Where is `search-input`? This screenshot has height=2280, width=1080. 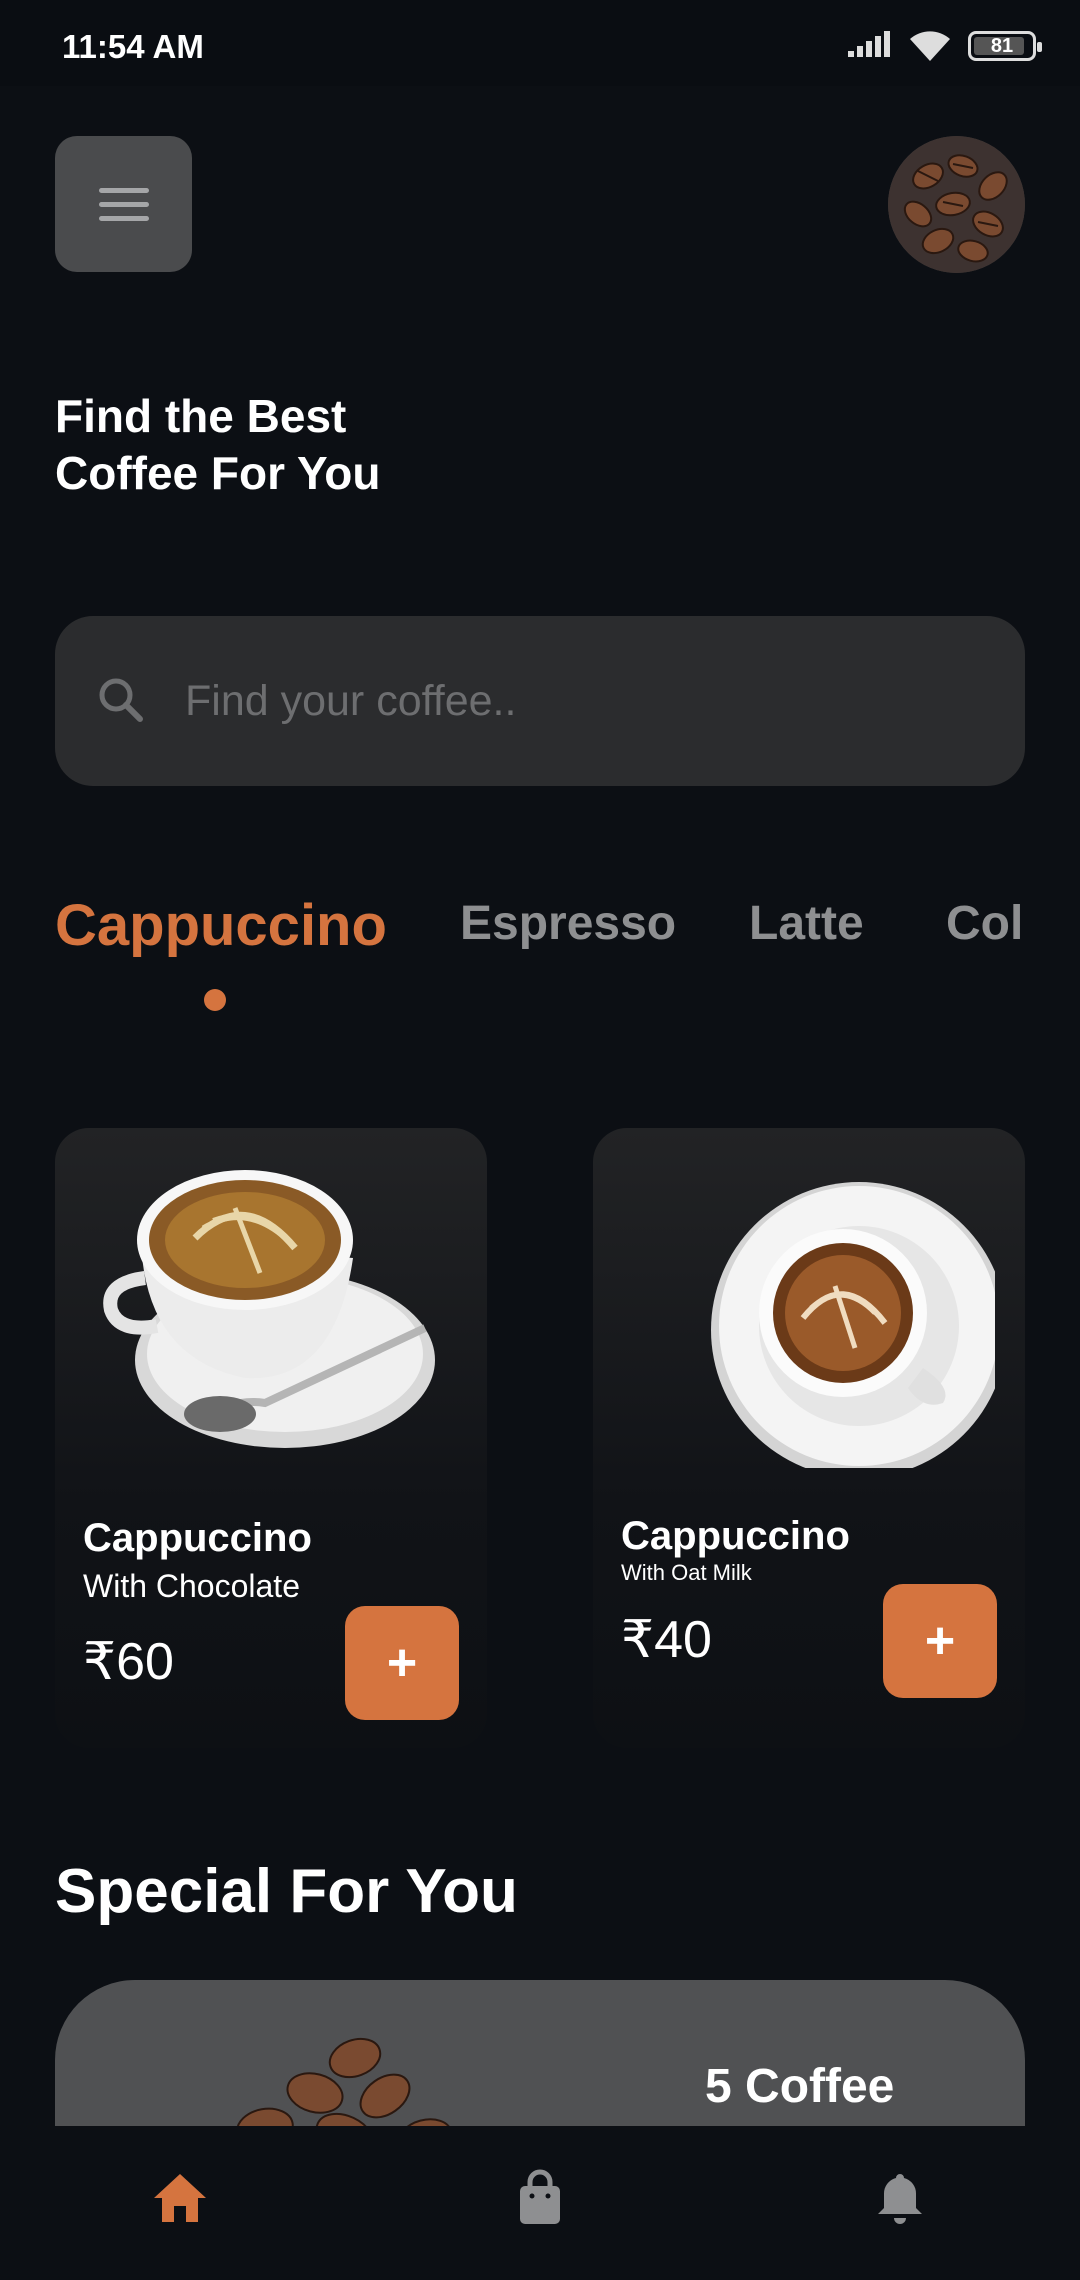 search-input is located at coordinates (575, 701).